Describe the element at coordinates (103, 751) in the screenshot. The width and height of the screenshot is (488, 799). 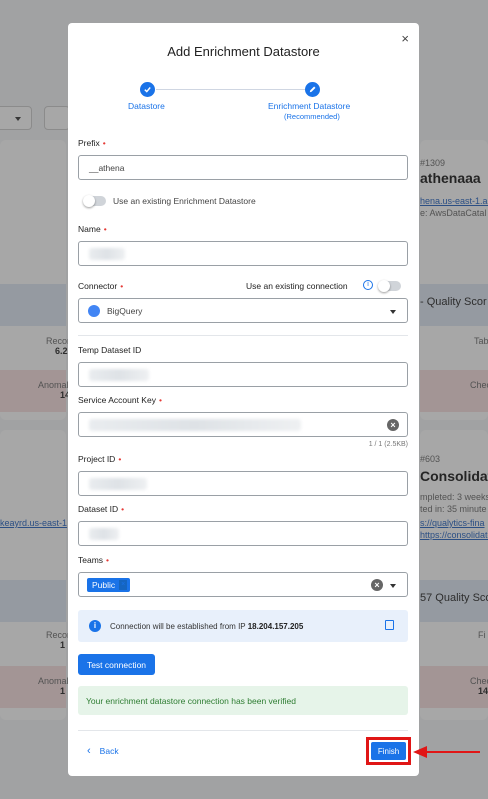
I see `back-button: ‹ Back` at that location.